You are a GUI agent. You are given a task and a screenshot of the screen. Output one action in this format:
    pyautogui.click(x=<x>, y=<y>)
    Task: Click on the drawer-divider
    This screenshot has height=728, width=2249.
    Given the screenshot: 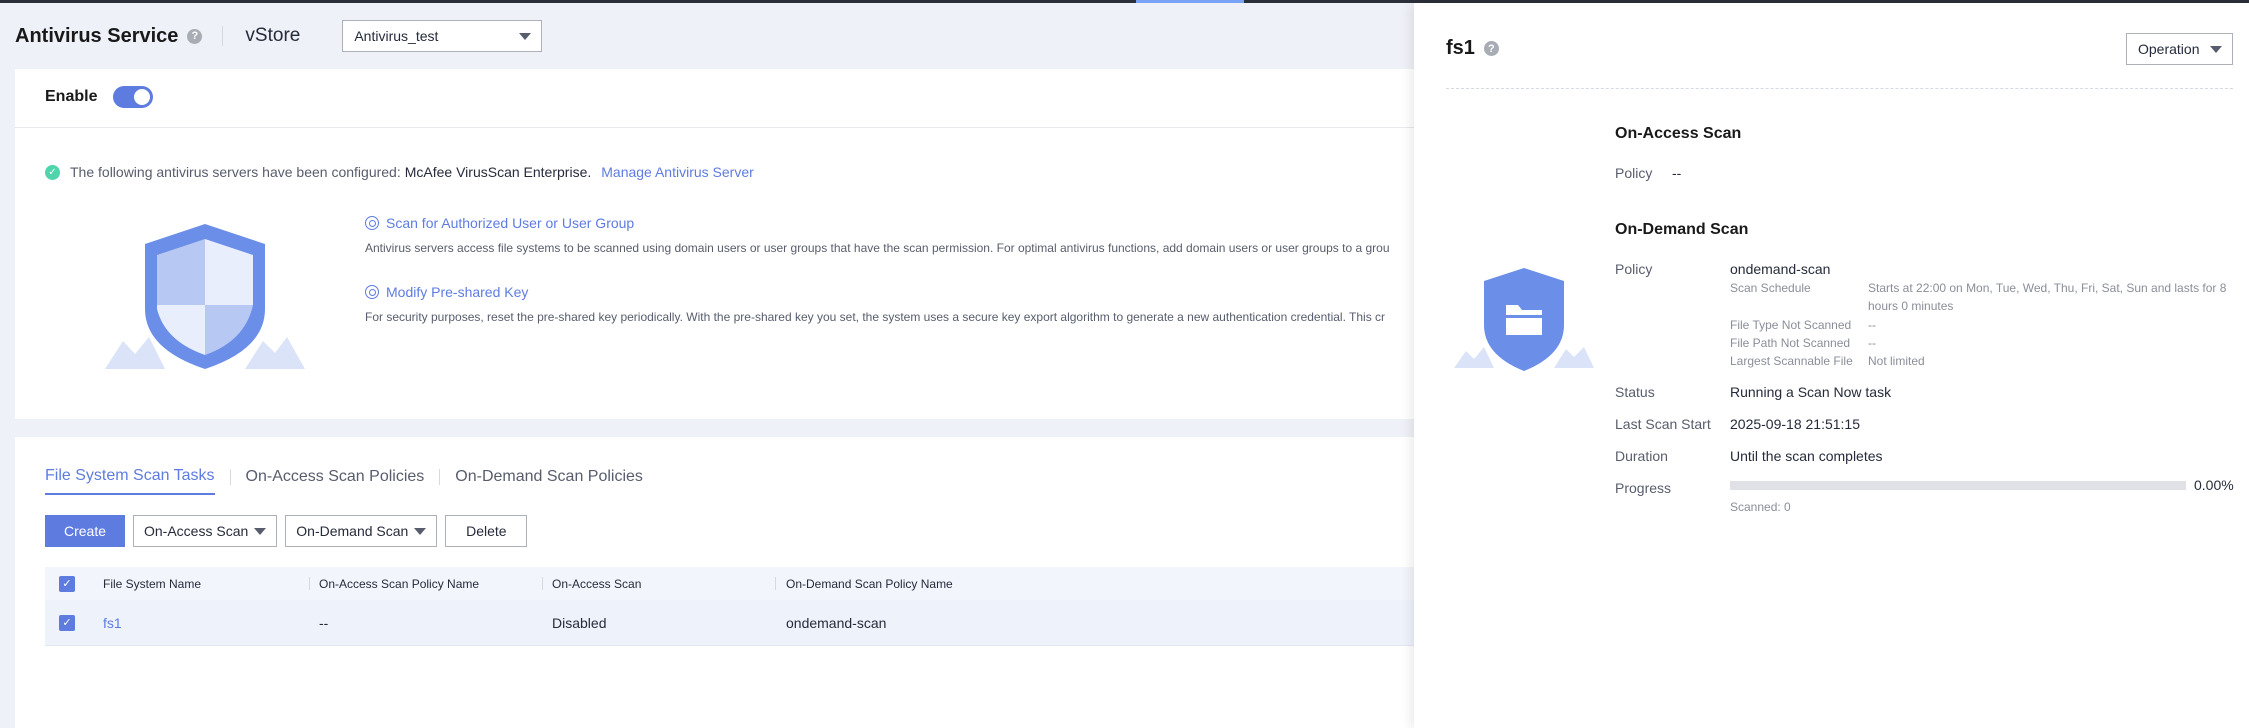 What is the action you would take?
    pyautogui.click(x=1839, y=88)
    